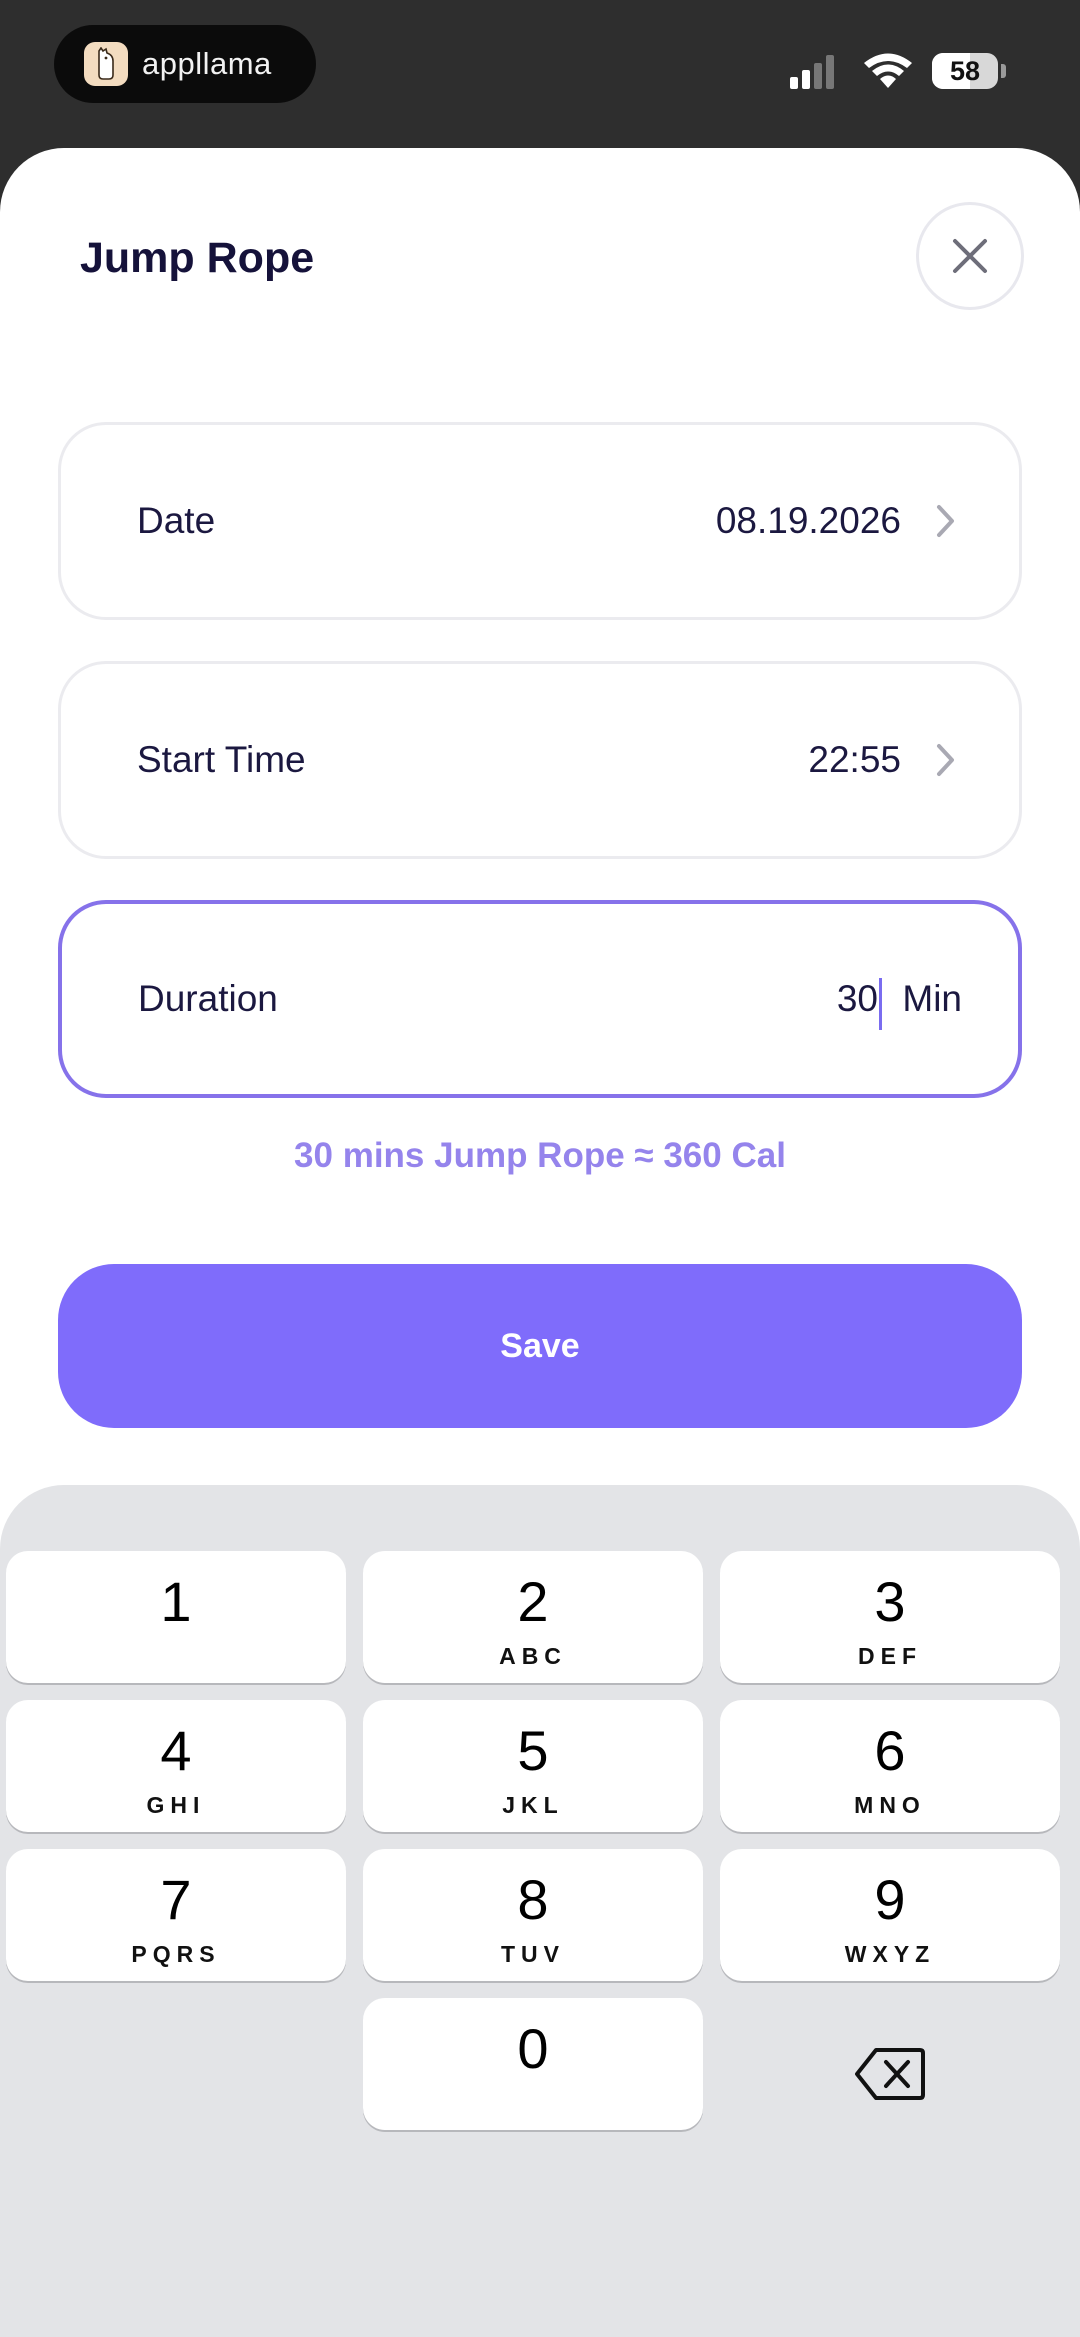 Image resolution: width=1080 pixels, height=2337 pixels. I want to click on sheet-title: Jump Rope, so click(197, 258).